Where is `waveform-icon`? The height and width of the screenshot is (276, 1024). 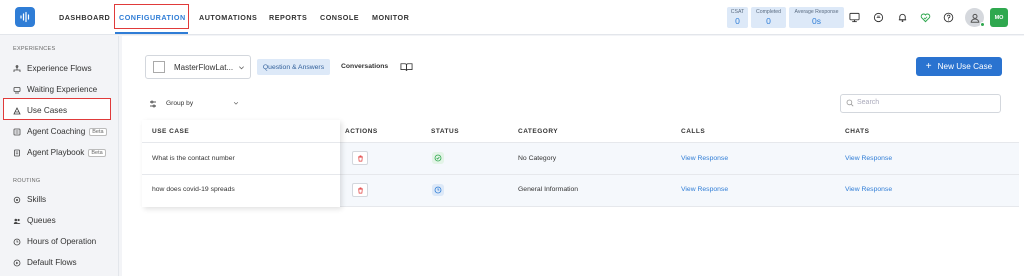 waveform-icon is located at coordinates (25, 17).